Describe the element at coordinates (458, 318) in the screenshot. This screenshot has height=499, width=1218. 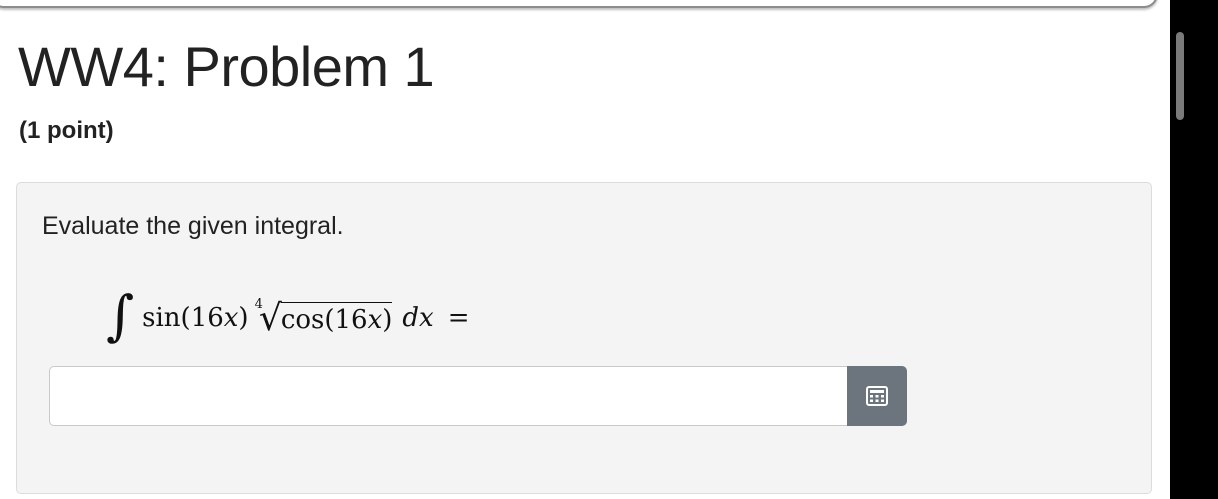
I see `equals-sign: =` at that location.